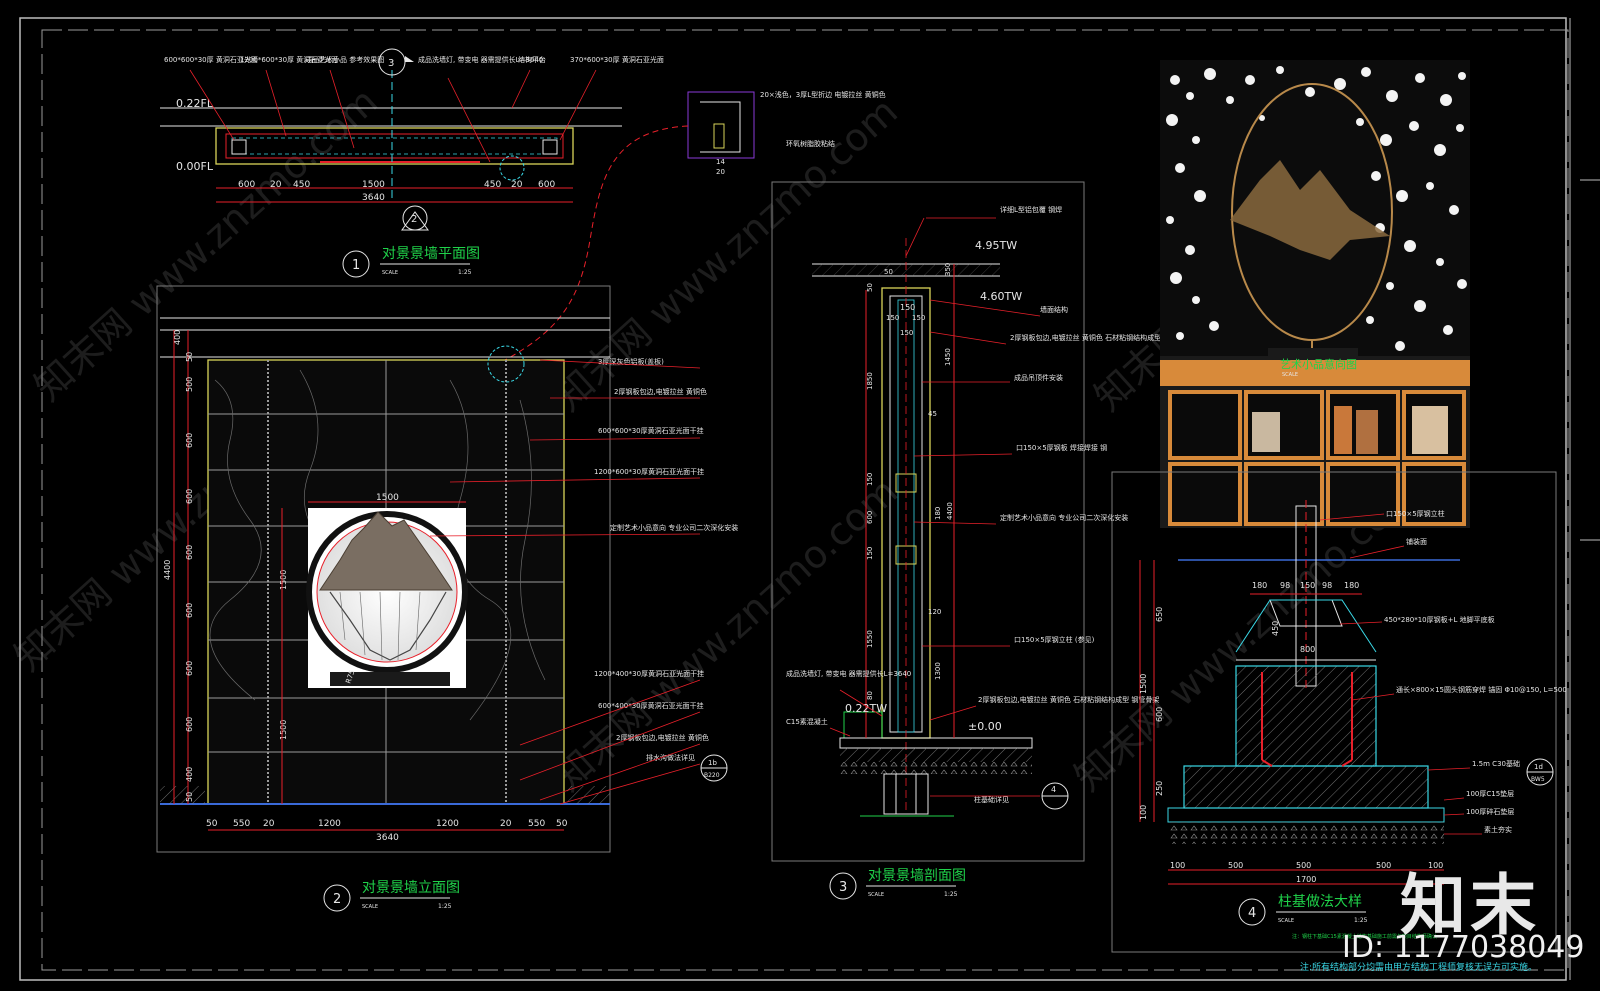 The image size is (1600, 991). Describe the element at coordinates (876, 895) in the screenshot. I see `section-scale: SCALE` at that location.